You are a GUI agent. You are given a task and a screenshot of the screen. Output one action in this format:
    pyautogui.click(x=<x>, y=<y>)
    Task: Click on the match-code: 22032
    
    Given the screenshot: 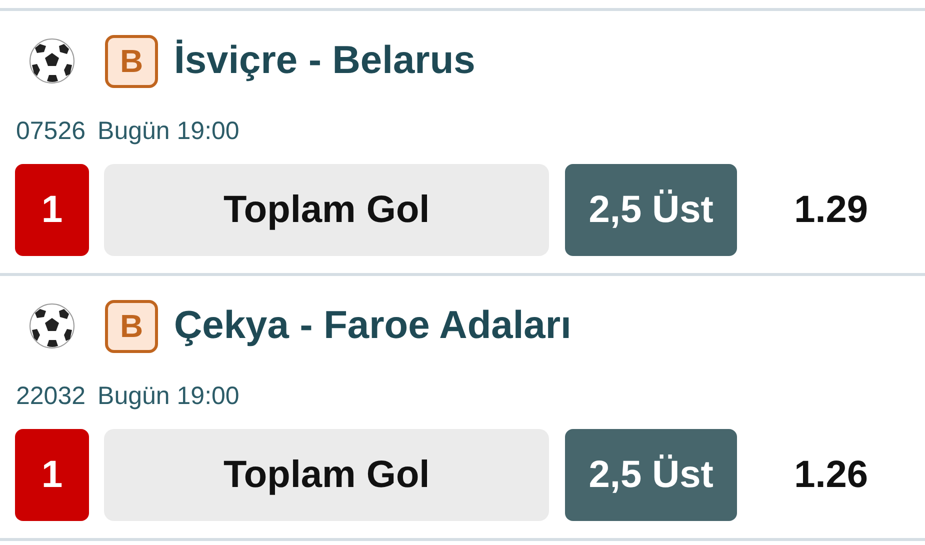 What is the action you would take?
    pyautogui.click(x=51, y=396)
    